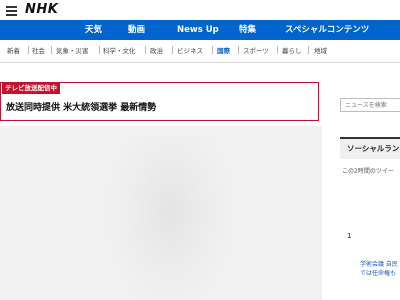 The height and width of the screenshot is (300, 400). I want to click on nav-item-special-contents: スペシャルコンテンツ, so click(327, 30).